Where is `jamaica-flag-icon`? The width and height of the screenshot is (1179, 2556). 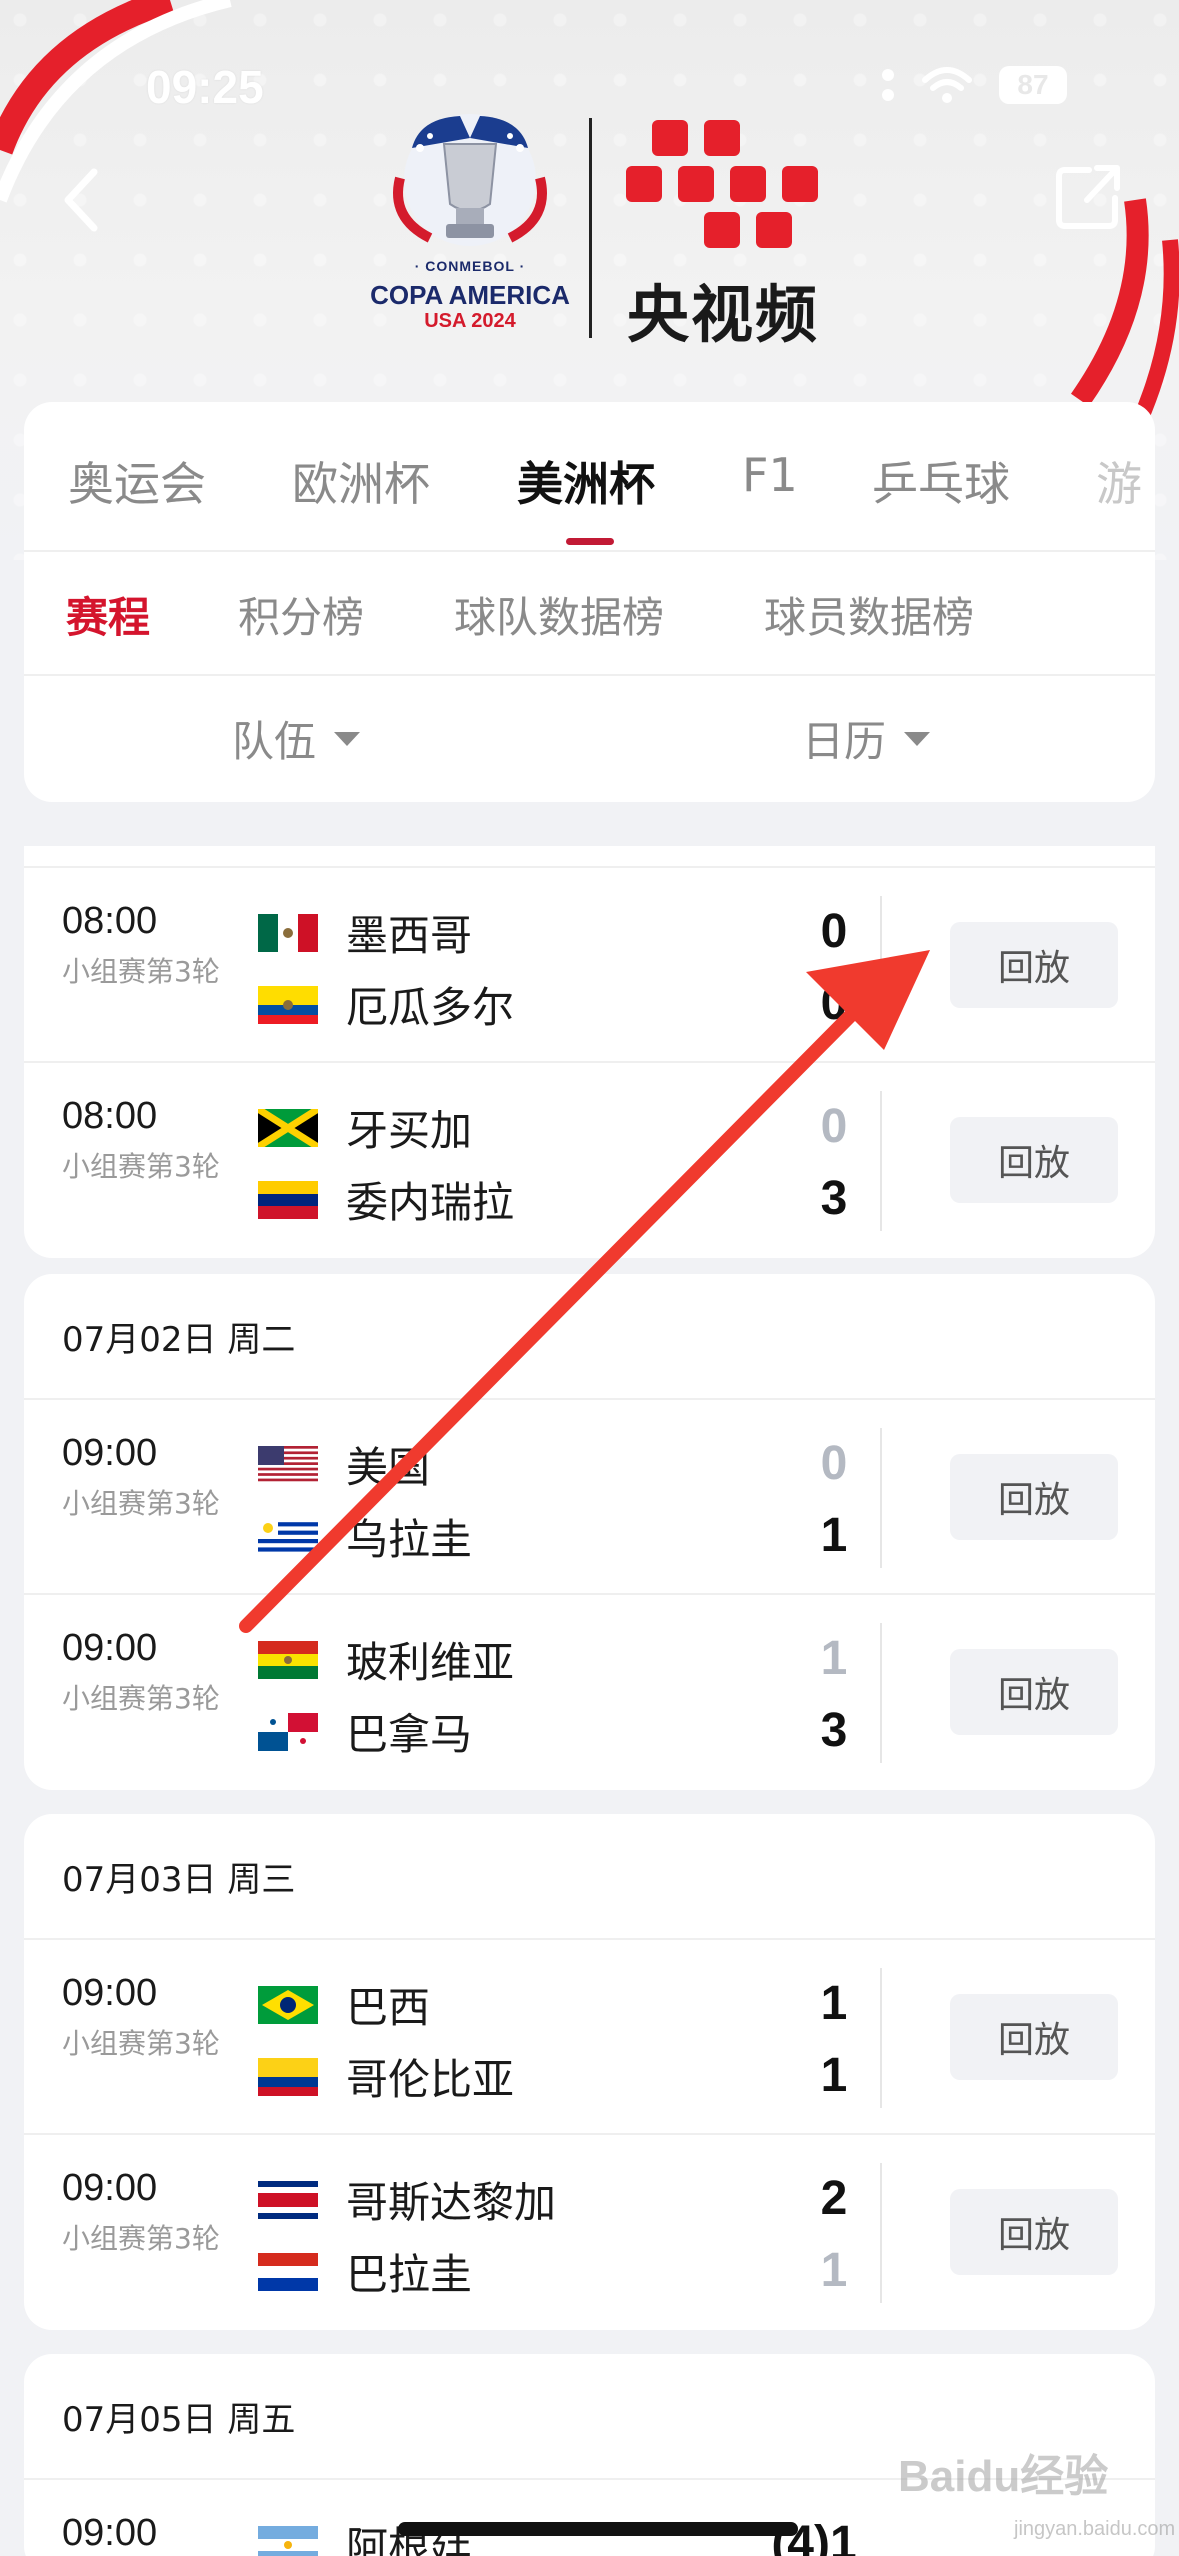
jamaica-flag-icon is located at coordinates (288, 1127).